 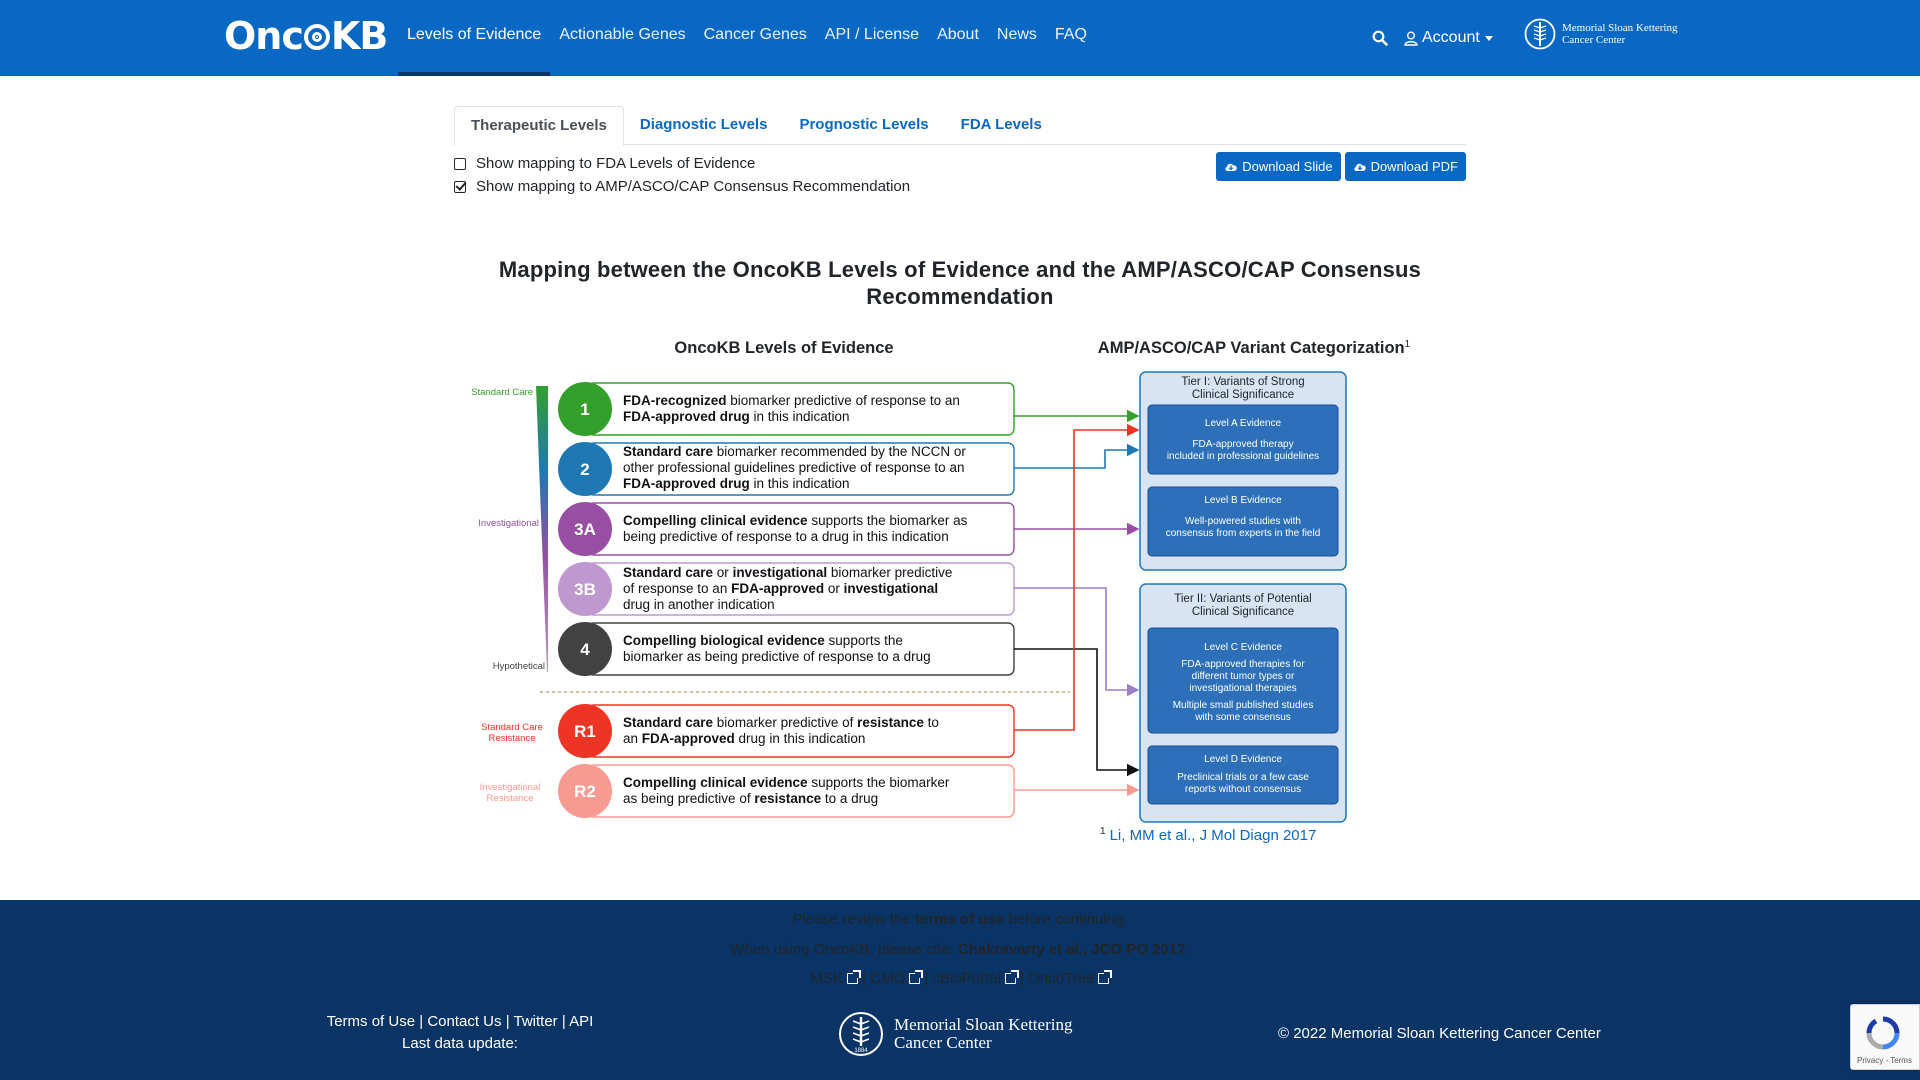 I want to click on download-pdf-button: Download PDF, so click(x=1405, y=166).